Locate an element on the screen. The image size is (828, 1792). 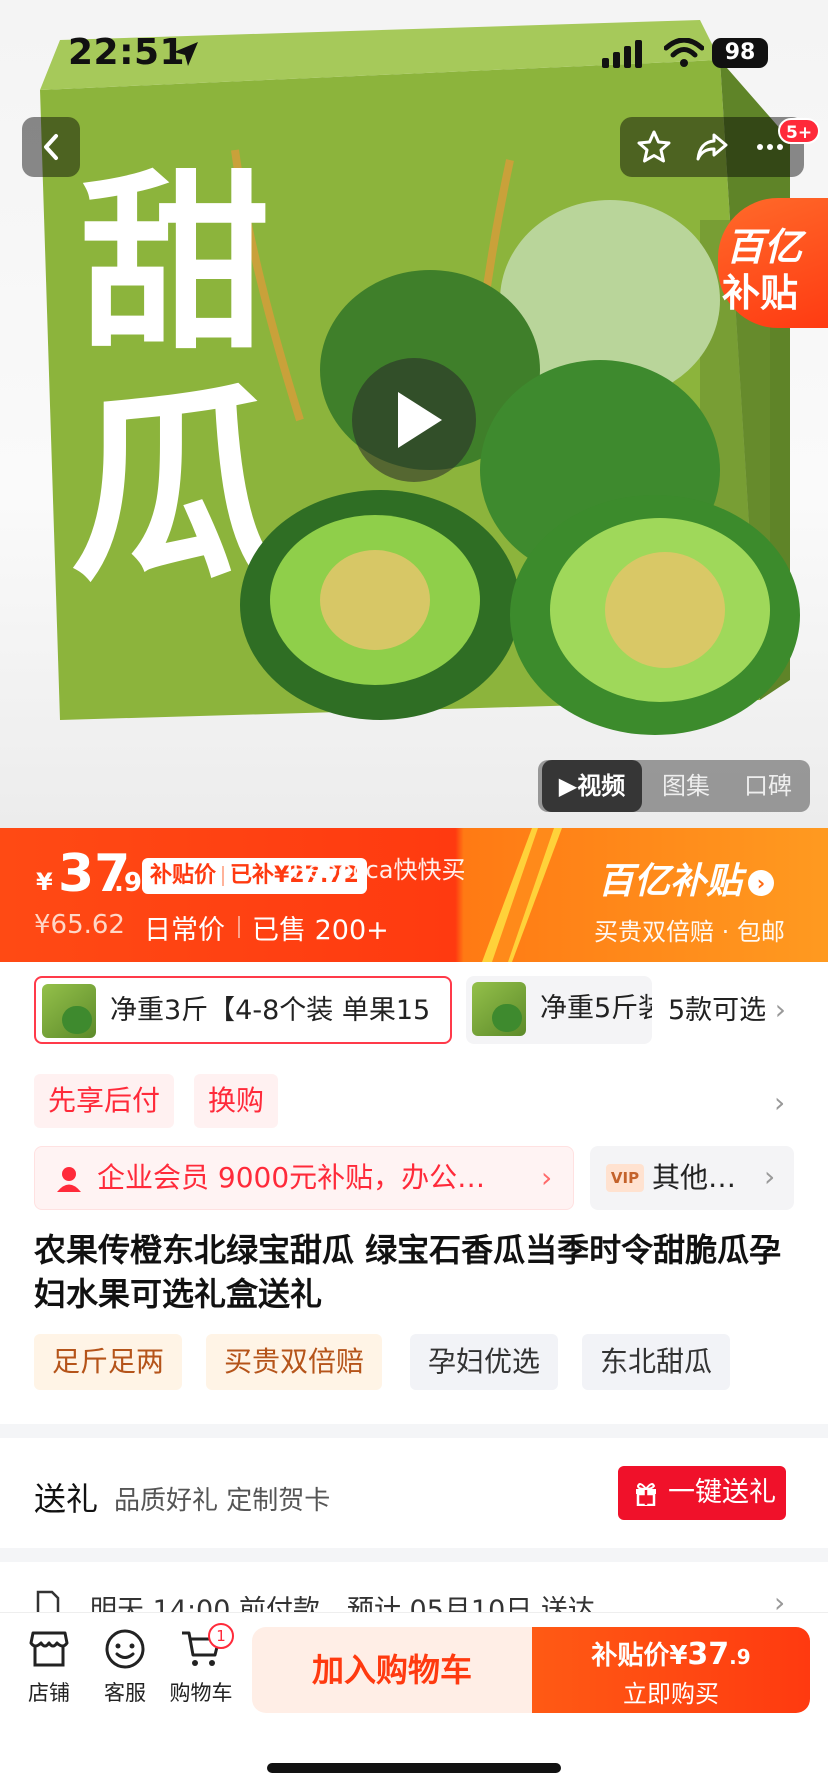
enterprise-promo: 企业会员 9000元补贴，办公… › is located at coordinates (304, 1178).